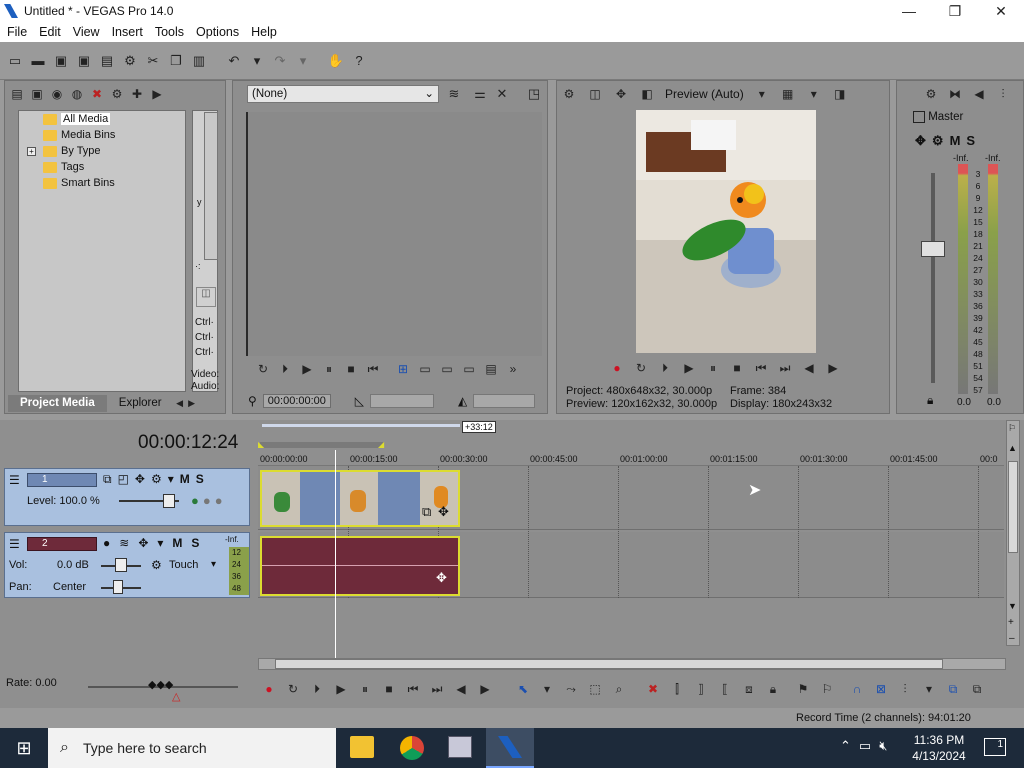  What do you see at coordinates (123, 479) in the screenshot?
I see `motion-icon: ◰` at bounding box center [123, 479].